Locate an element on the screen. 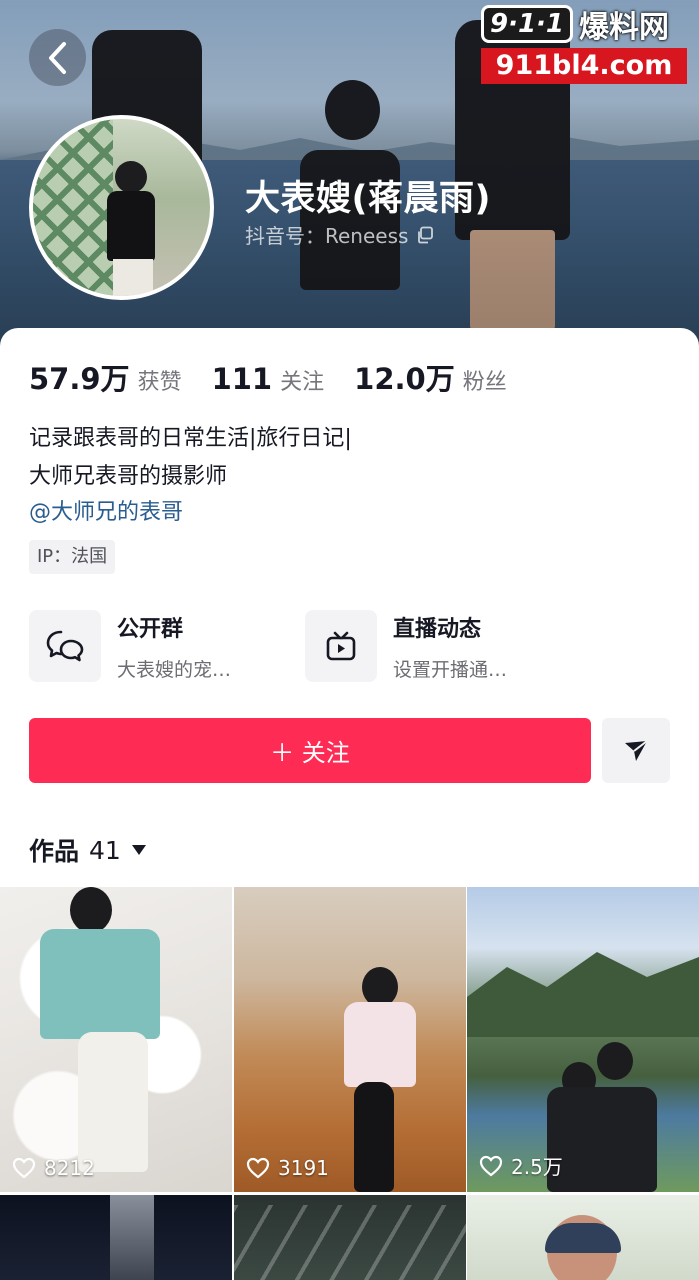 The width and height of the screenshot is (699, 1280). stat-followers-label: 粉丝 is located at coordinates (484, 382).